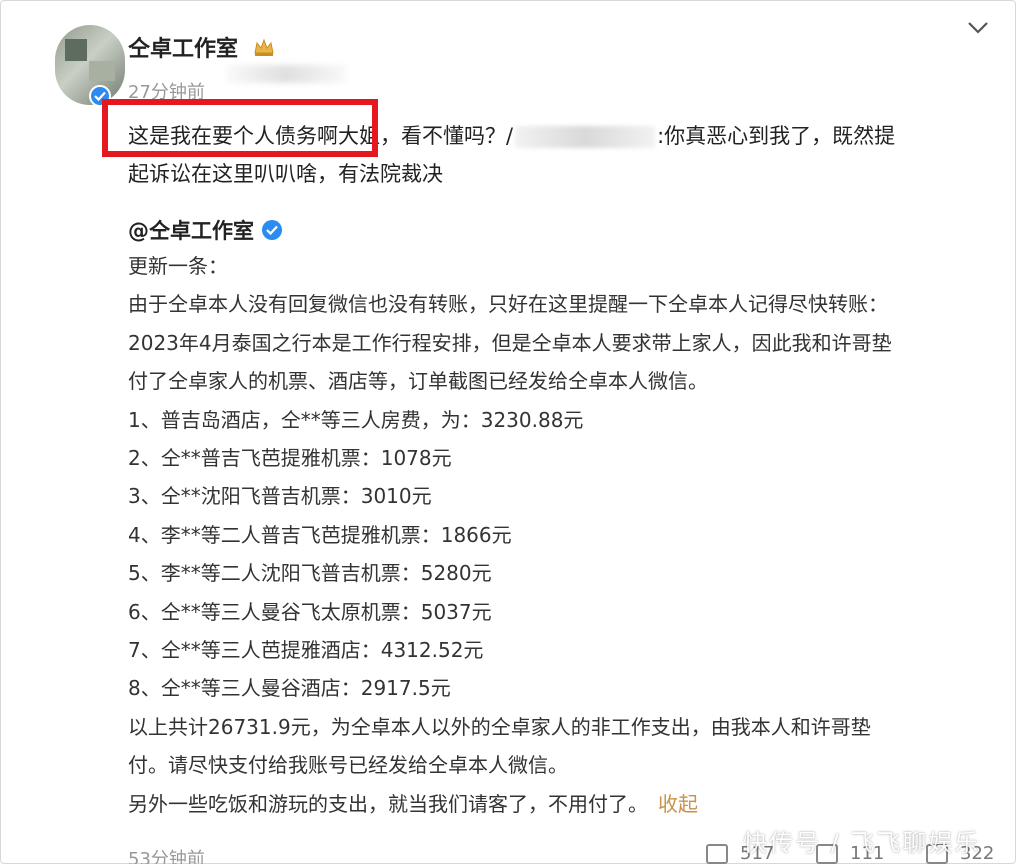 The width and height of the screenshot is (1016, 864). I want to click on quoted-line: 3、仝**沈阳飞普吉机票：3010元, so click(280, 496).